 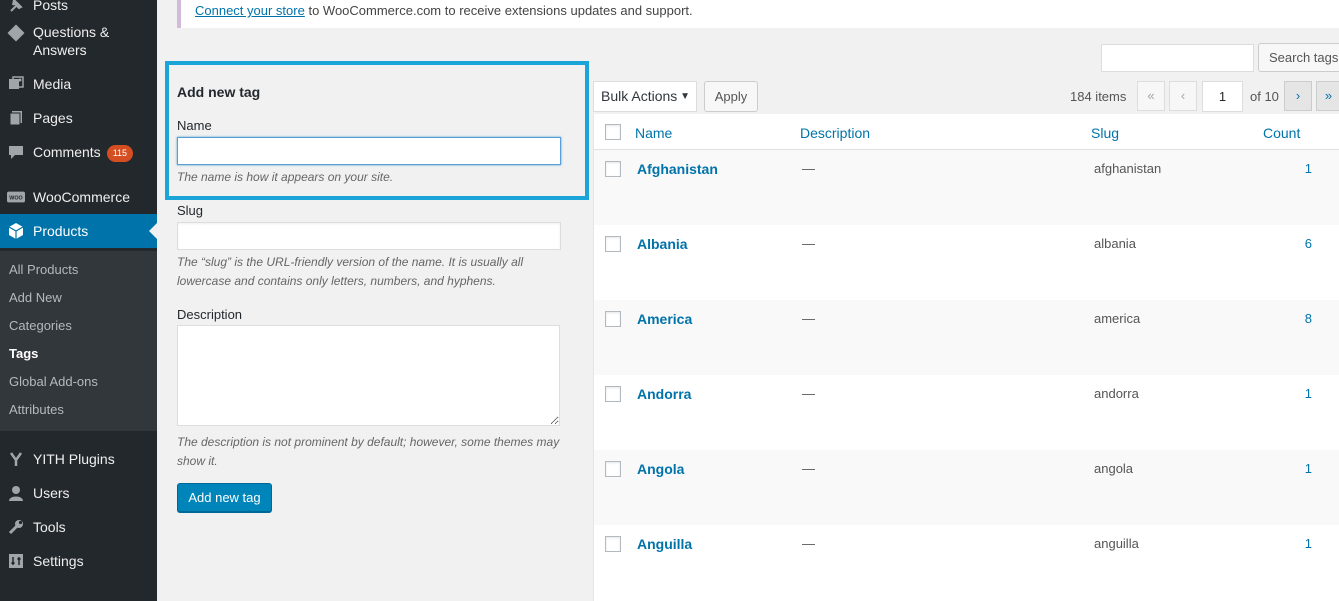 I want to click on table-row: Anguilla — anguilla 1, so click(x=966, y=562).